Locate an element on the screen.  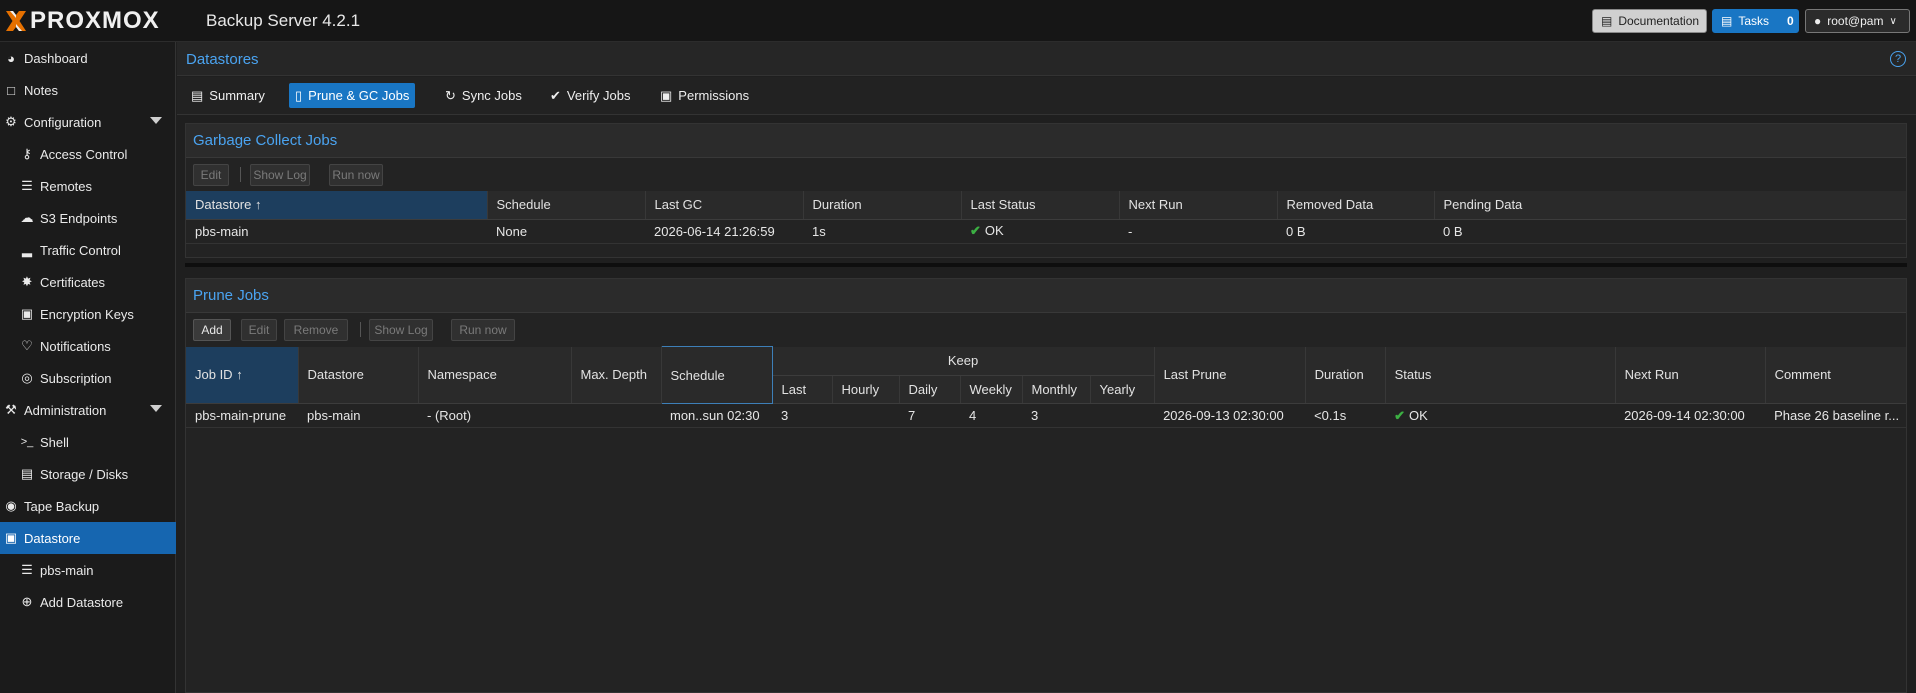
unlock-icon: ▣ is located at coordinates (666, 95).